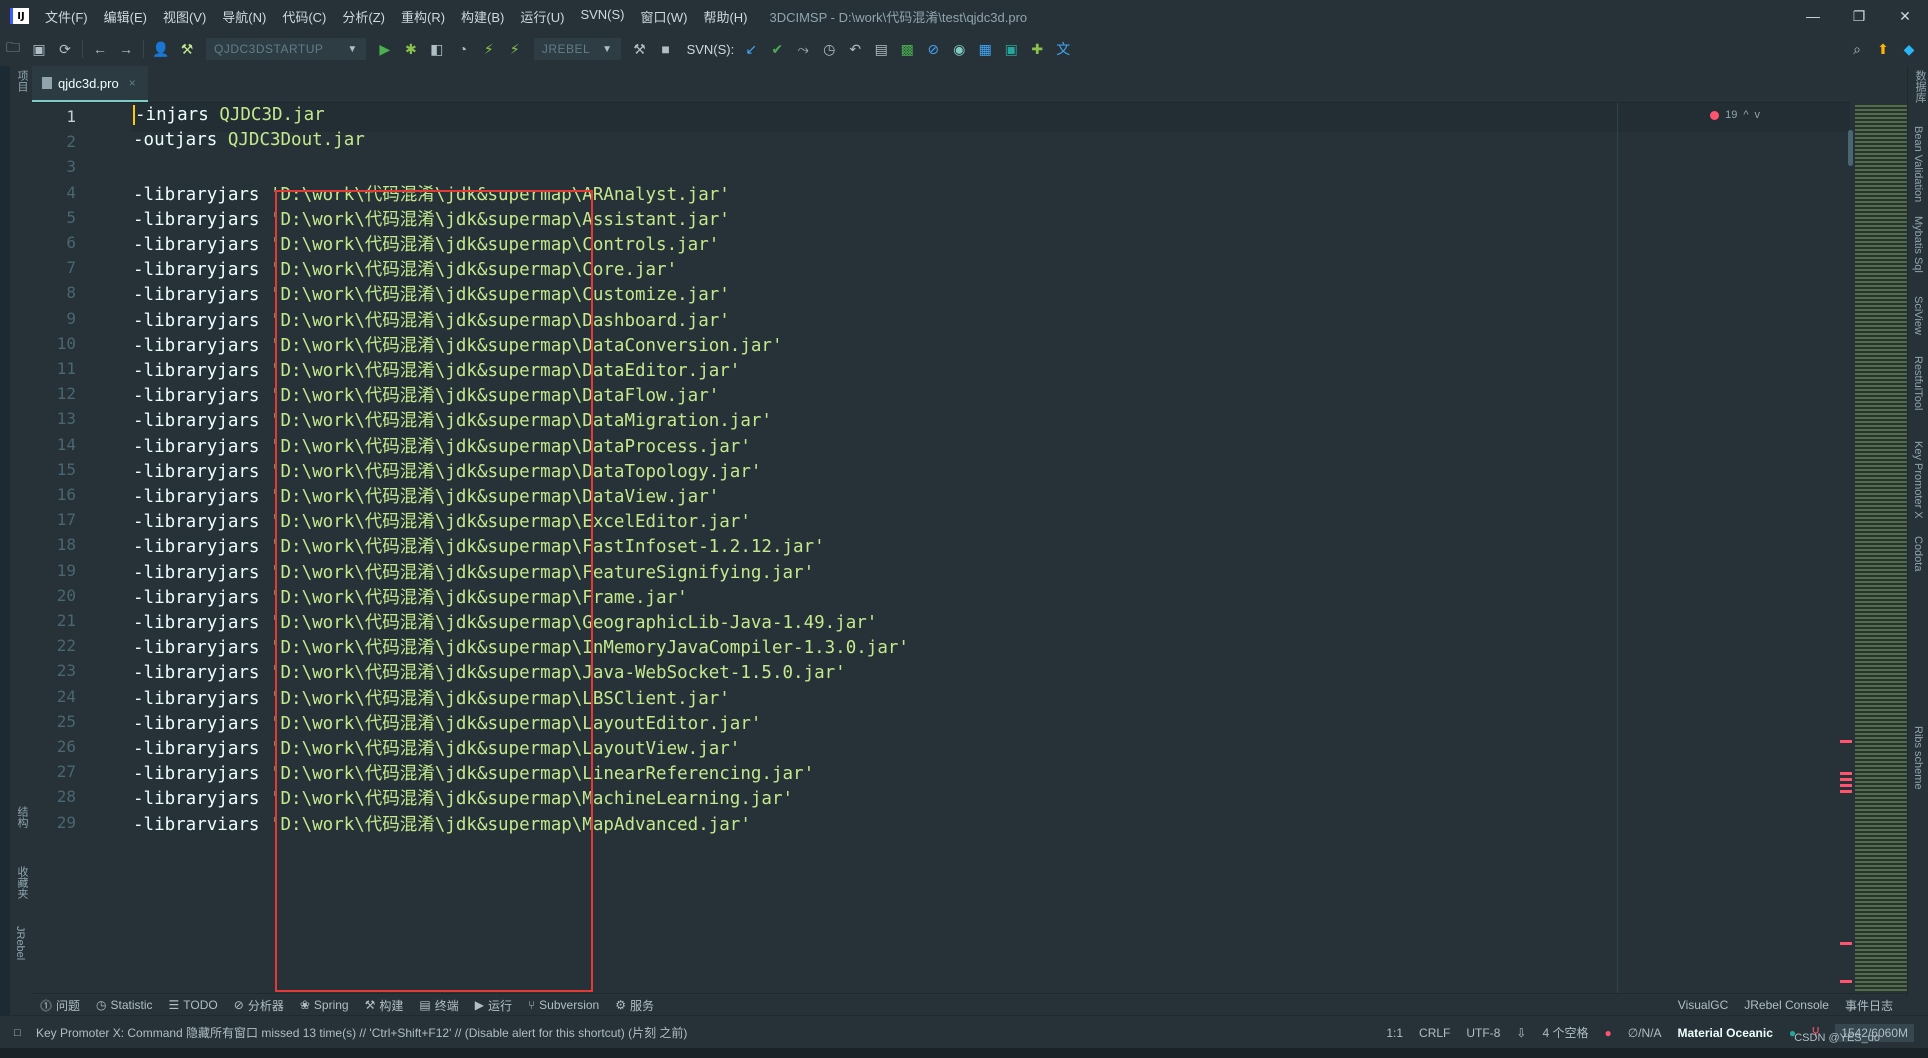  I want to click on hammer-icon: ⚒, so click(640, 49).